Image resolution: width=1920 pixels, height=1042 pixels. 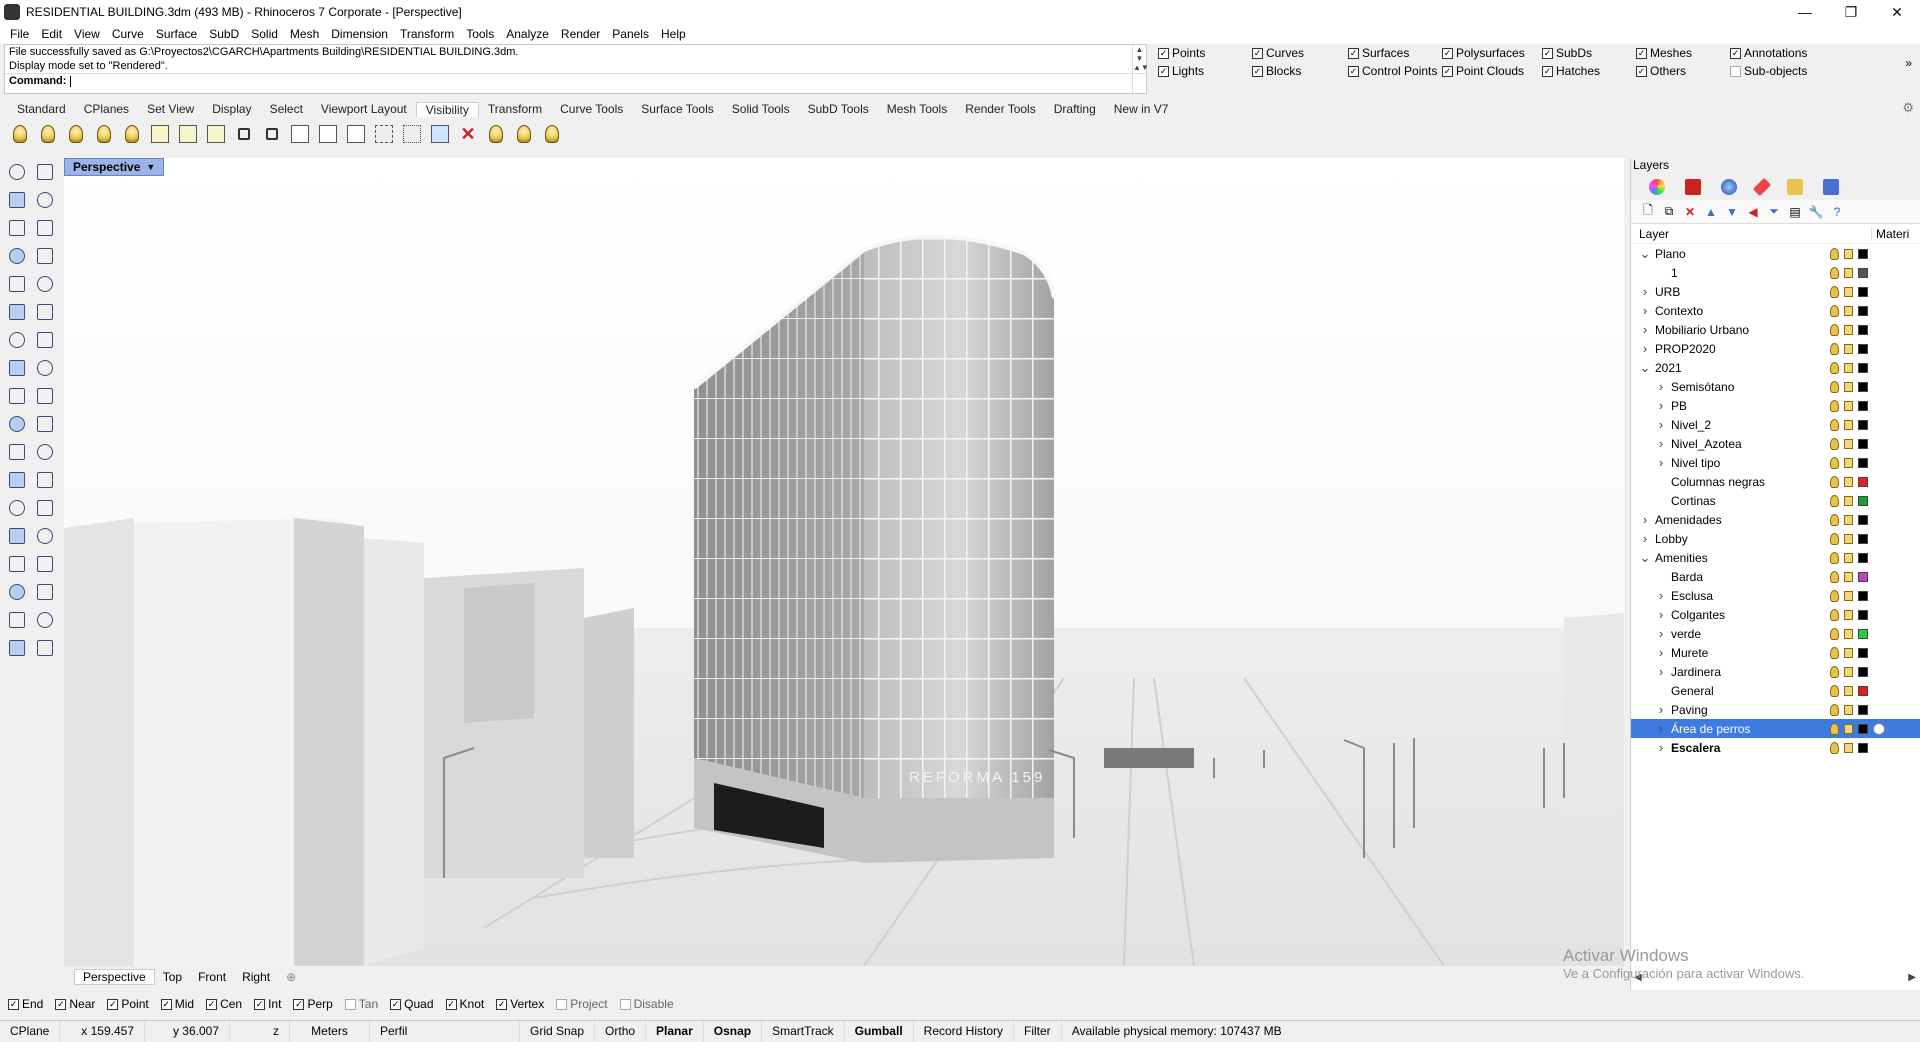 I want to click on toolbar-tab-standard: Standard, so click(x=41, y=109).